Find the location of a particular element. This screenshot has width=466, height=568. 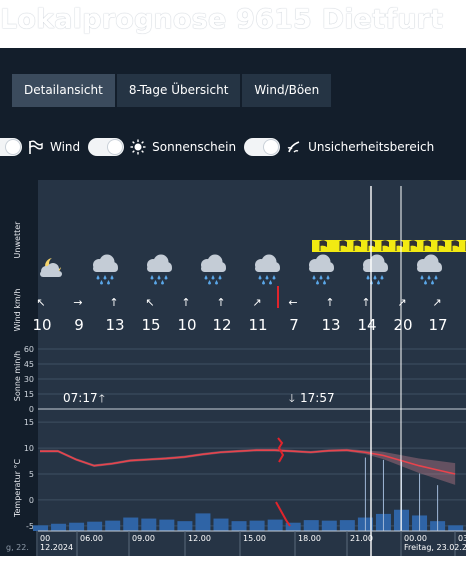

sunrise-time: 07:17 is located at coordinates (80, 398).